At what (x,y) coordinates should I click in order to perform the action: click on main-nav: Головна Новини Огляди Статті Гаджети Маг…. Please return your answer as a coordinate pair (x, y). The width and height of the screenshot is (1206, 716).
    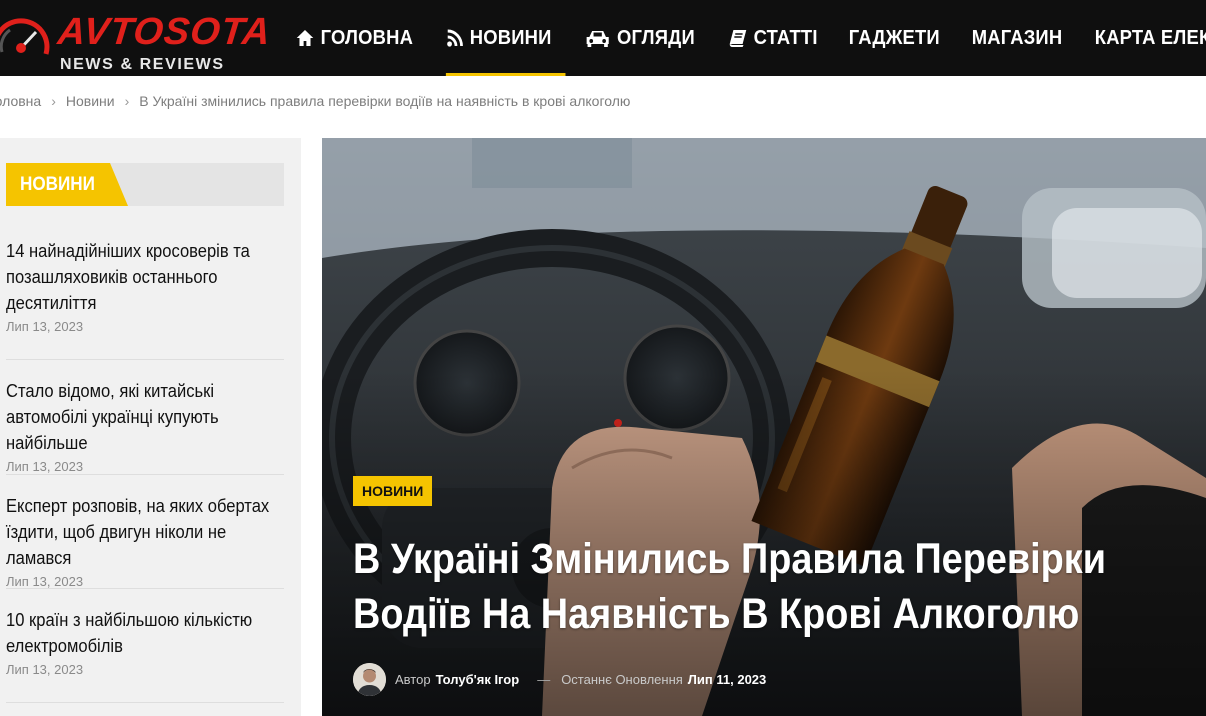
    Looking at the image, I should click on (744, 38).